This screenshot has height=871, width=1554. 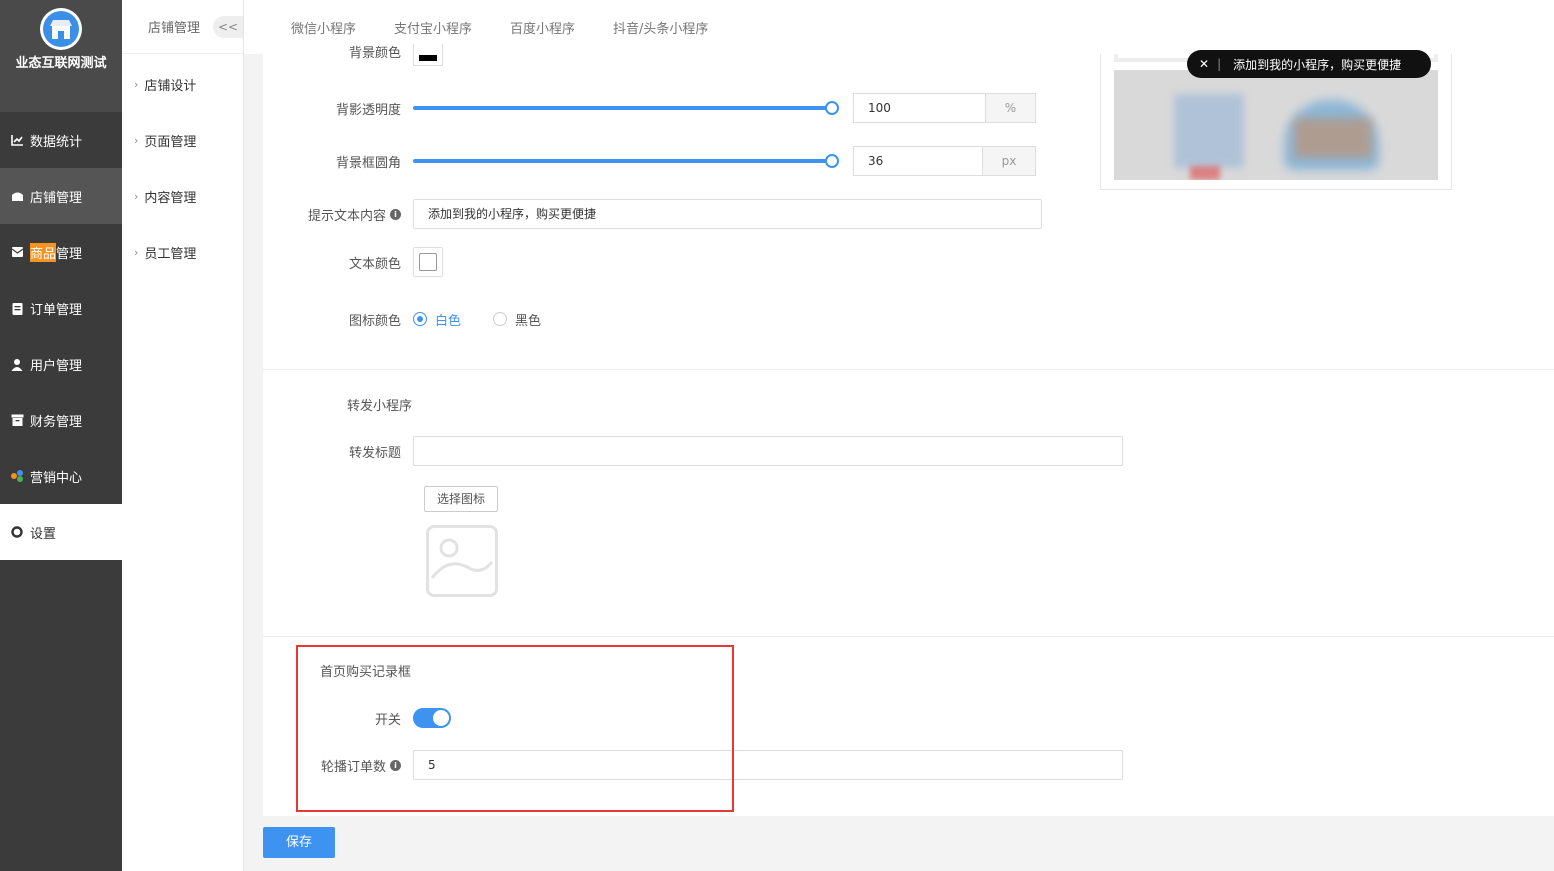 I want to click on radius-unit: px, so click(x=1008, y=161).